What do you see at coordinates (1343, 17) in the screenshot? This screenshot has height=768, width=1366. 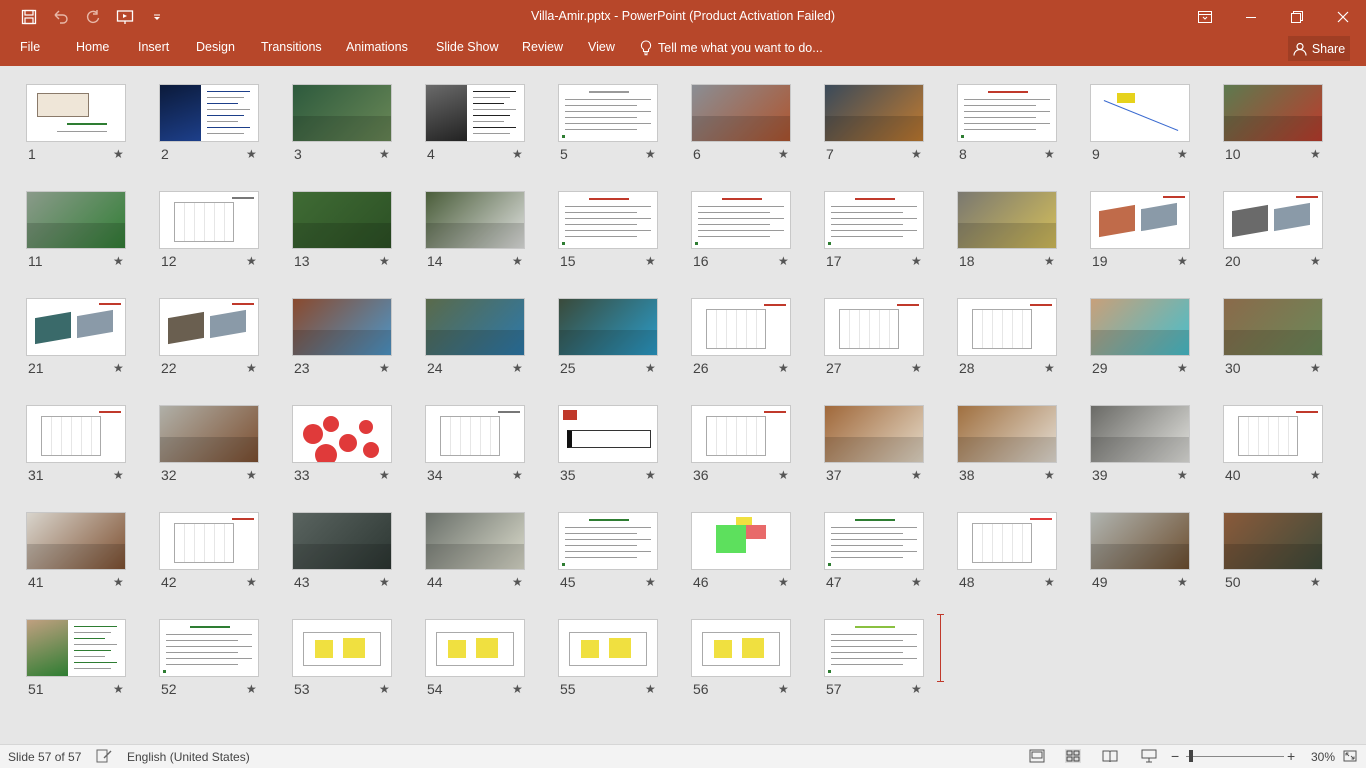 I see `close-icon` at bounding box center [1343, 17].